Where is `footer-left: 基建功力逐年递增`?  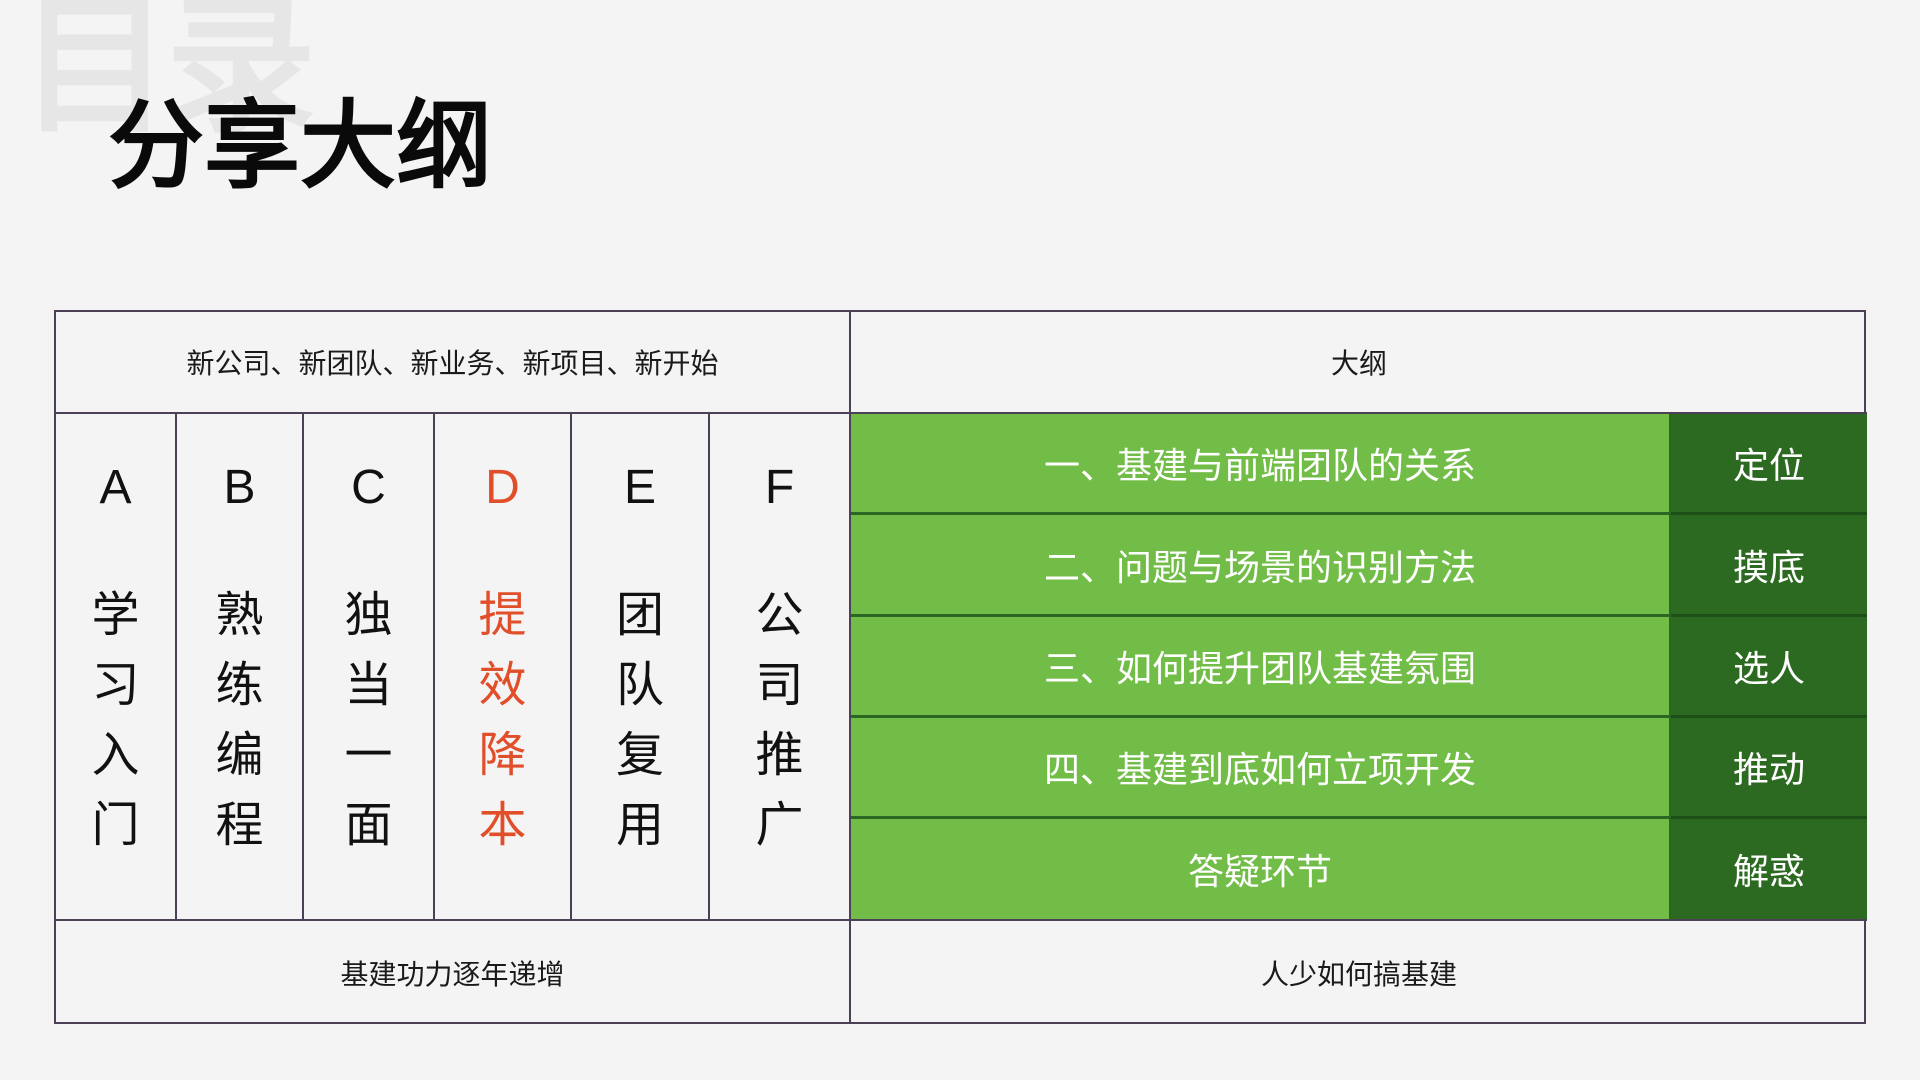 footer-left: 基建功力逐年递增 is located at coordinates (453, 972).